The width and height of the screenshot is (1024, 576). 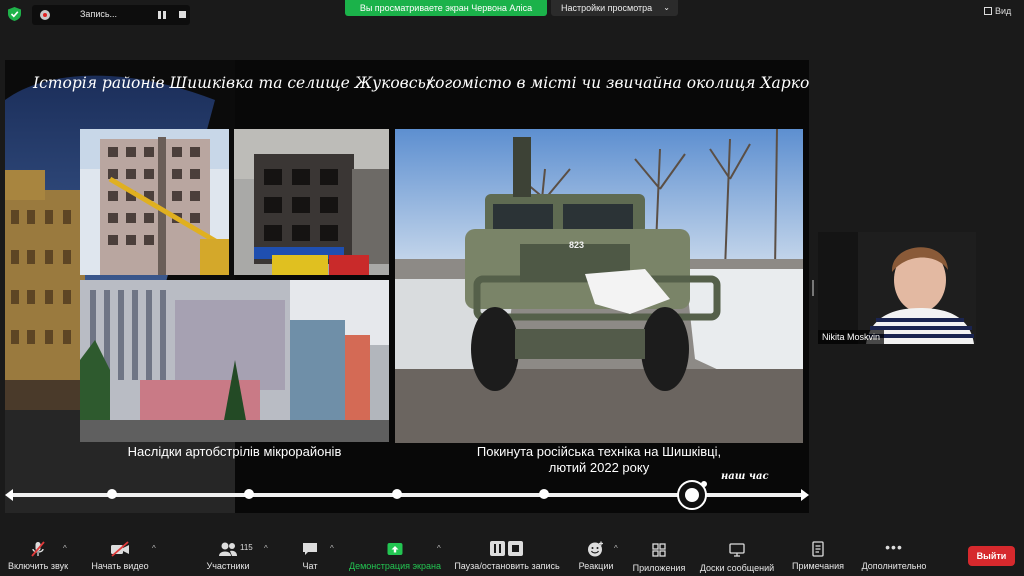 What do you see at coordinates (446, 8) in the screenshot?
I see `viewing-screen-banner: Вы просматриваете экран Червона Аліса` at bounding box center [446, 8].